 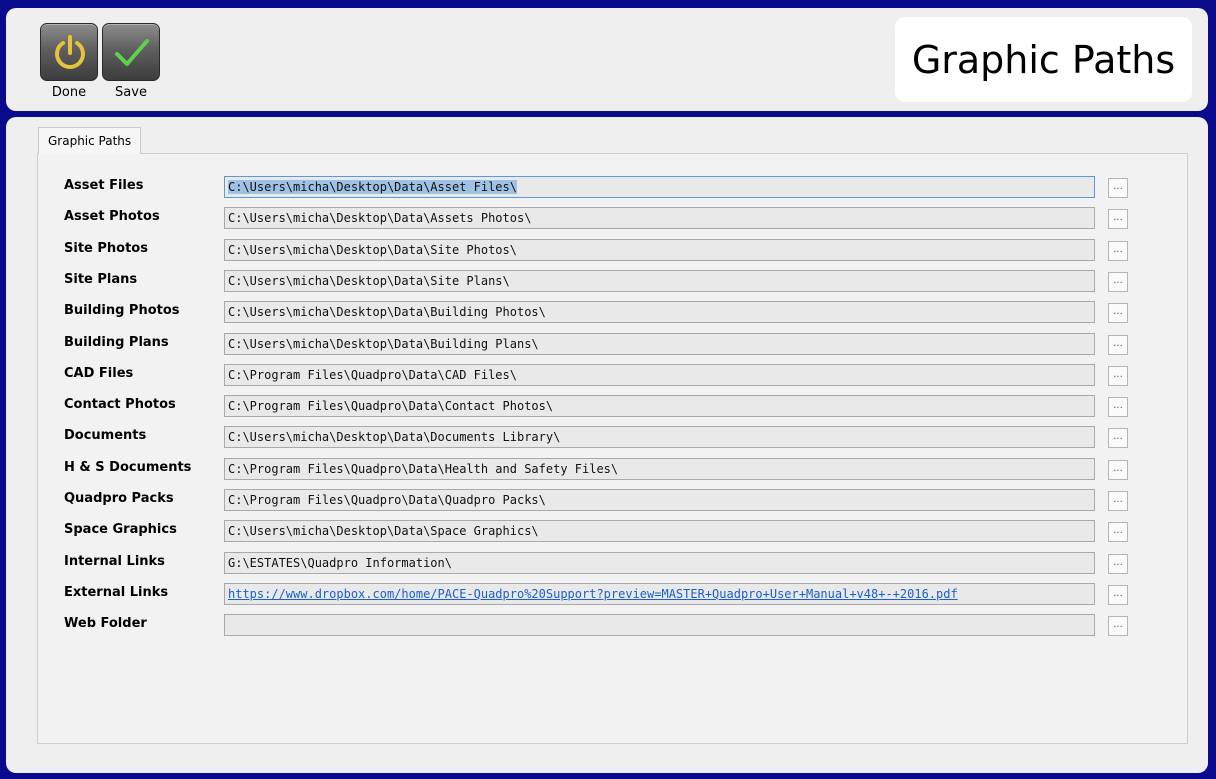 I want to click on selected-text: C:\Users\micha\Desktop\Data\Asset Files\, so click(x=372, y=187).